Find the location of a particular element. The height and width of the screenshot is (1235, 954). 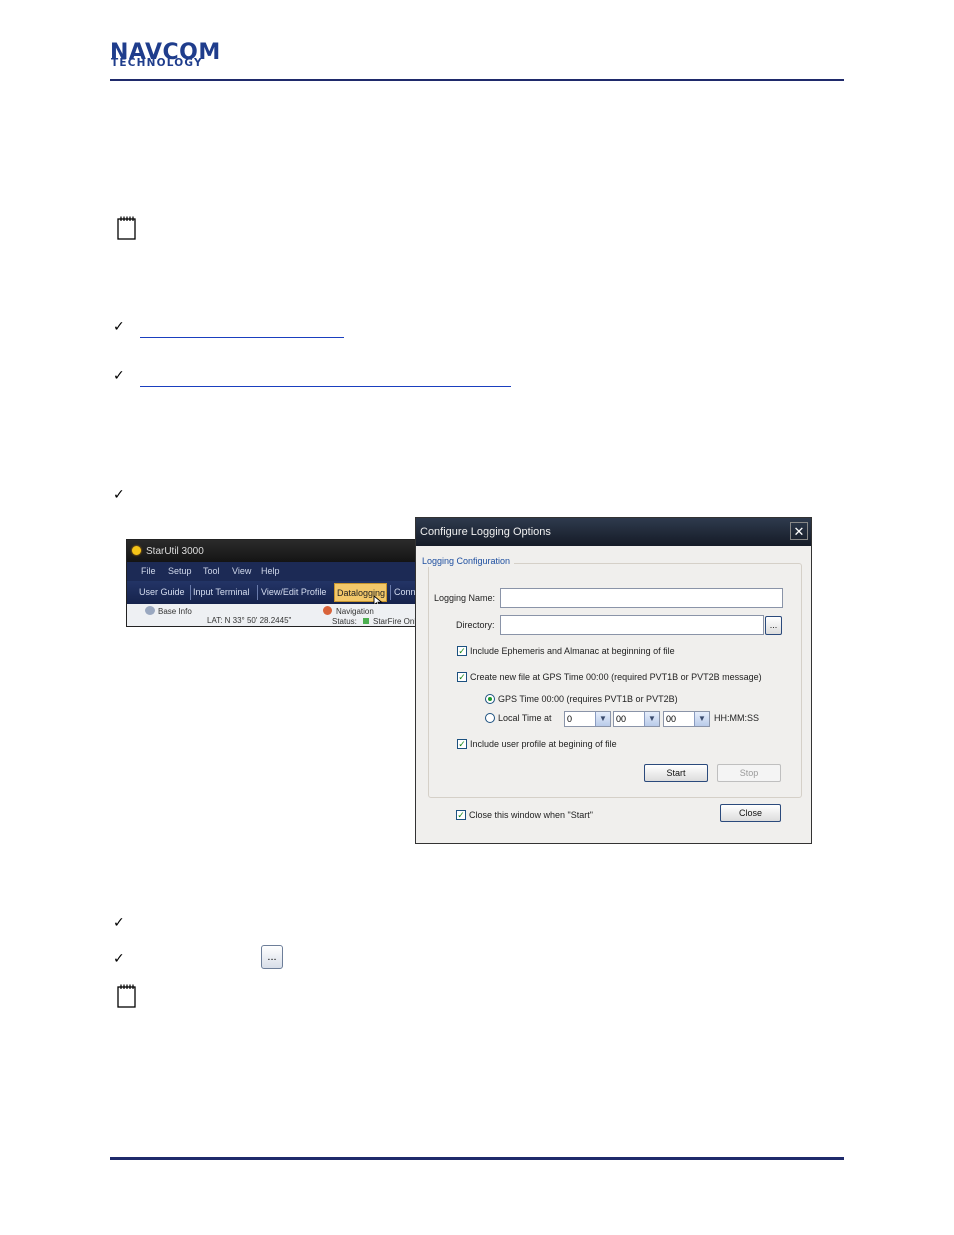

directory-label: Directory: is located at coordinates (475, 625).